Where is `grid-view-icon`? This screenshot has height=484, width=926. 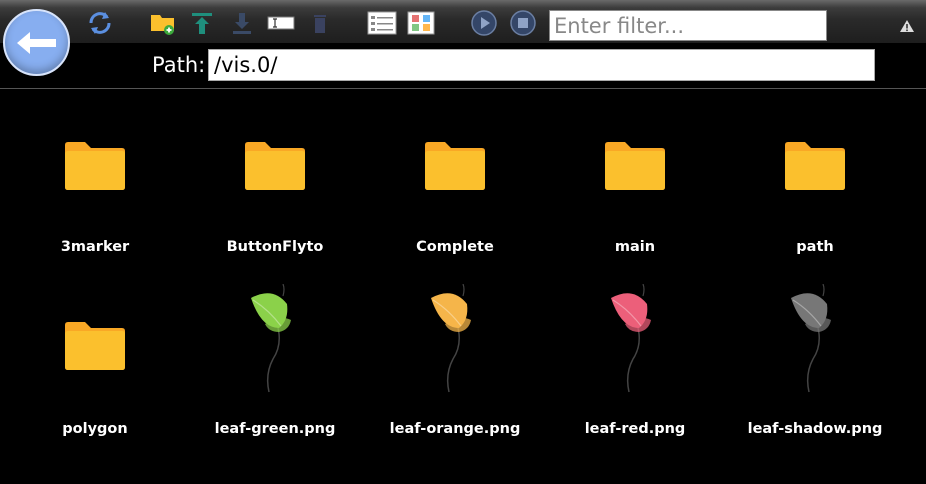
grid-view-icon is located at coordinates (421, 23).